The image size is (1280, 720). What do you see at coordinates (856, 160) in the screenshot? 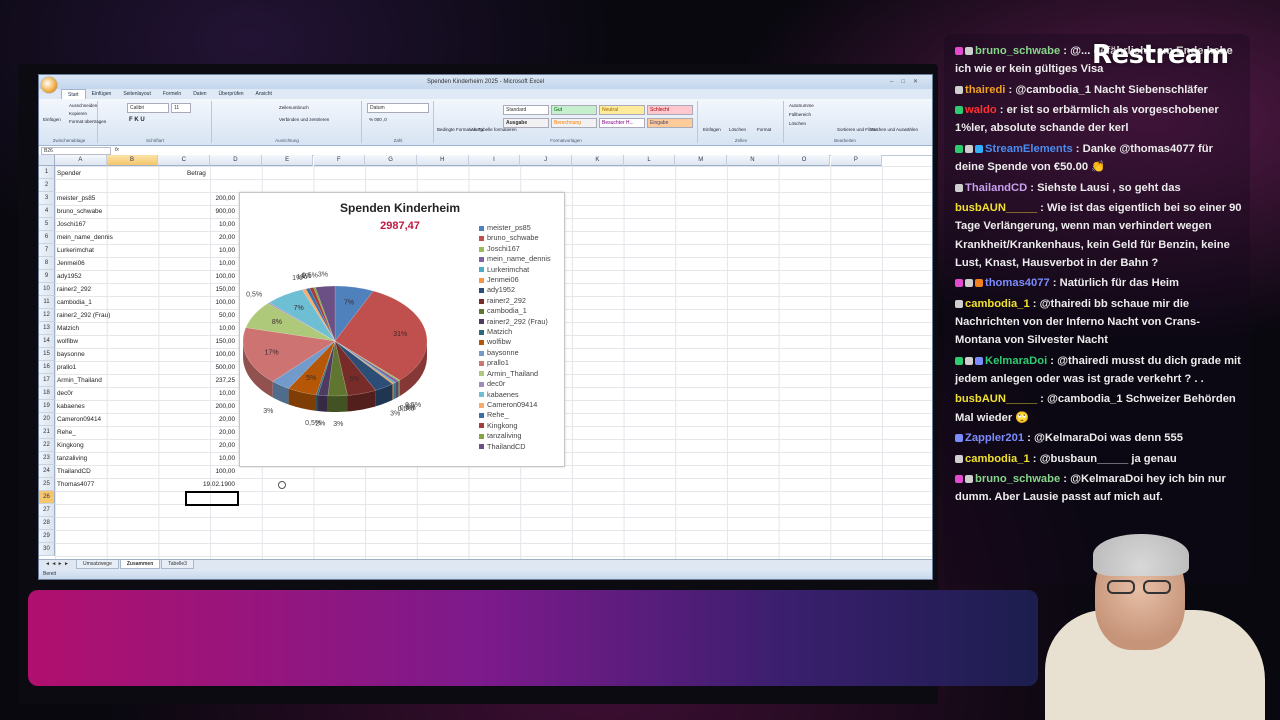
I see `column-header: P` at bounding box center [856, 160].